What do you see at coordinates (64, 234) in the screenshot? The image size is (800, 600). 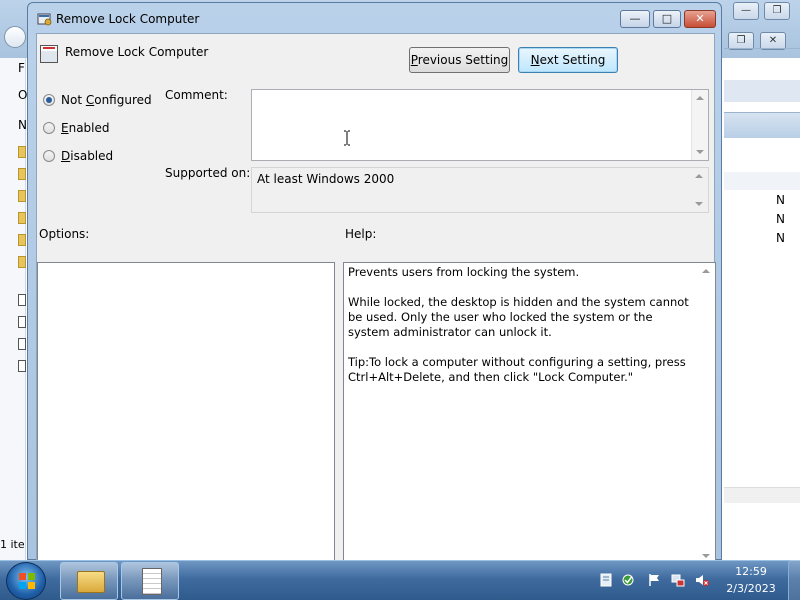 I see `options-label: Options:` at bounding box center [64, 234].